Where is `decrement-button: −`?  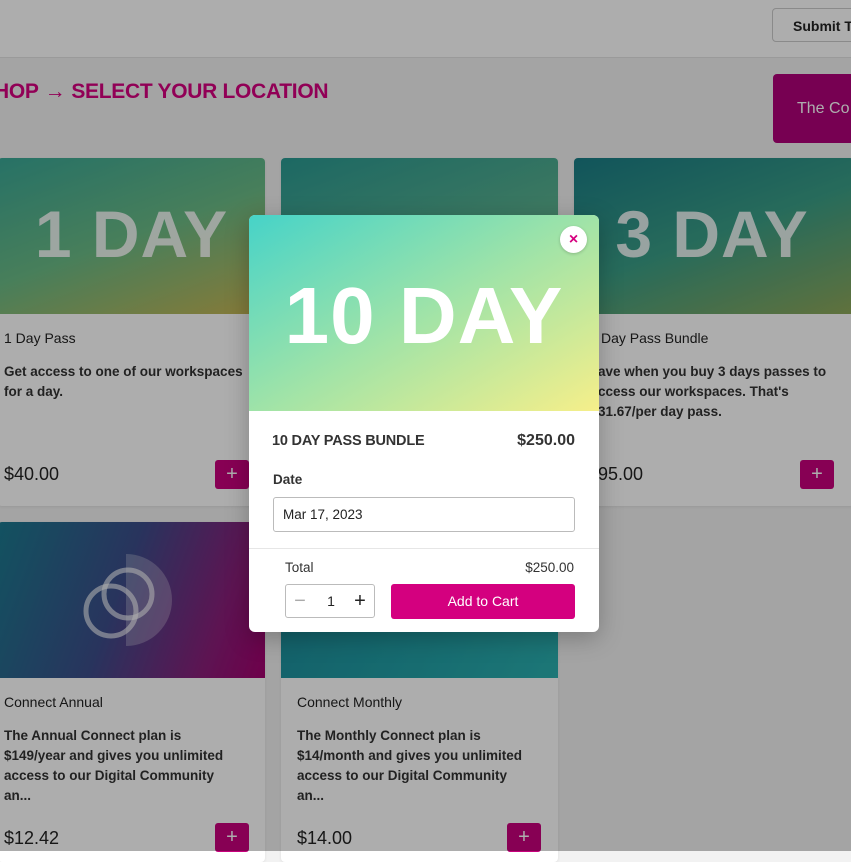
decrement-button: − is located at coordinates (300, 601).